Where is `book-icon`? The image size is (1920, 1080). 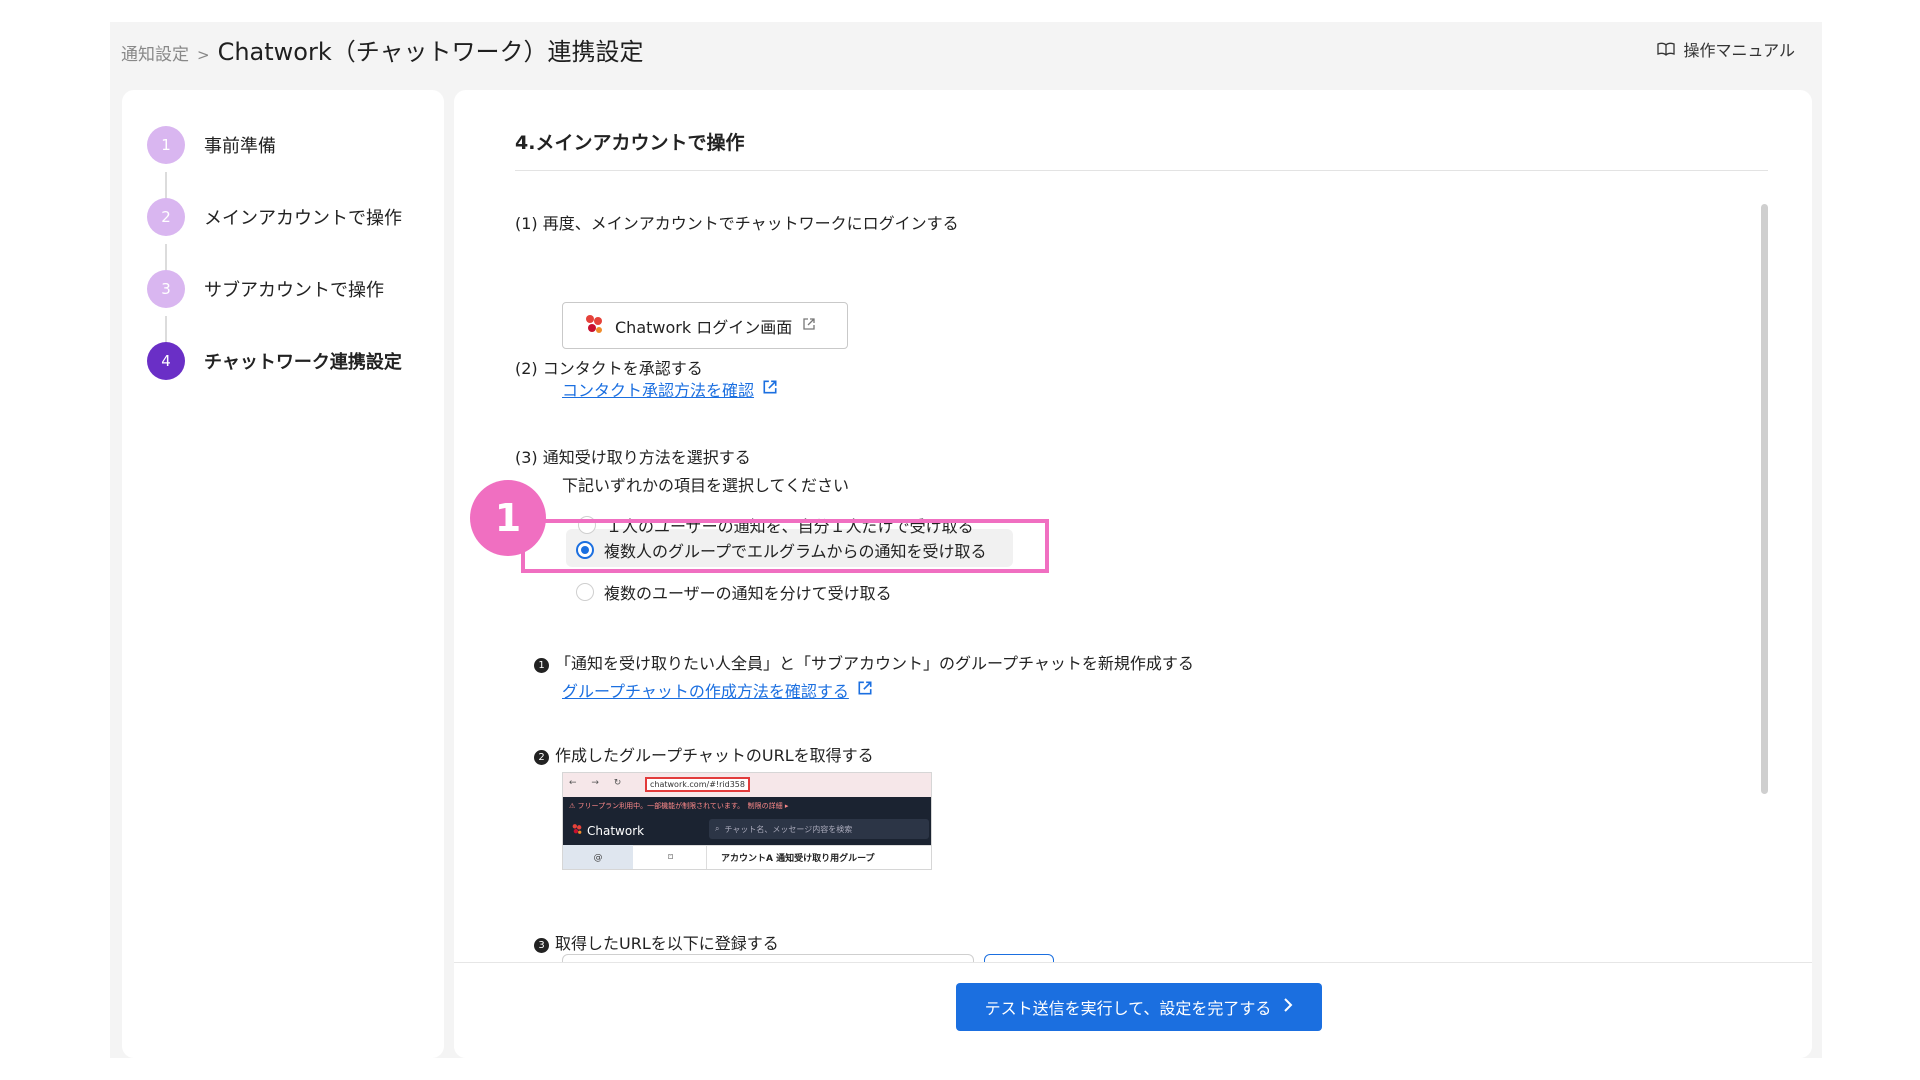 book-icon is located at coordinates (1666, 49).